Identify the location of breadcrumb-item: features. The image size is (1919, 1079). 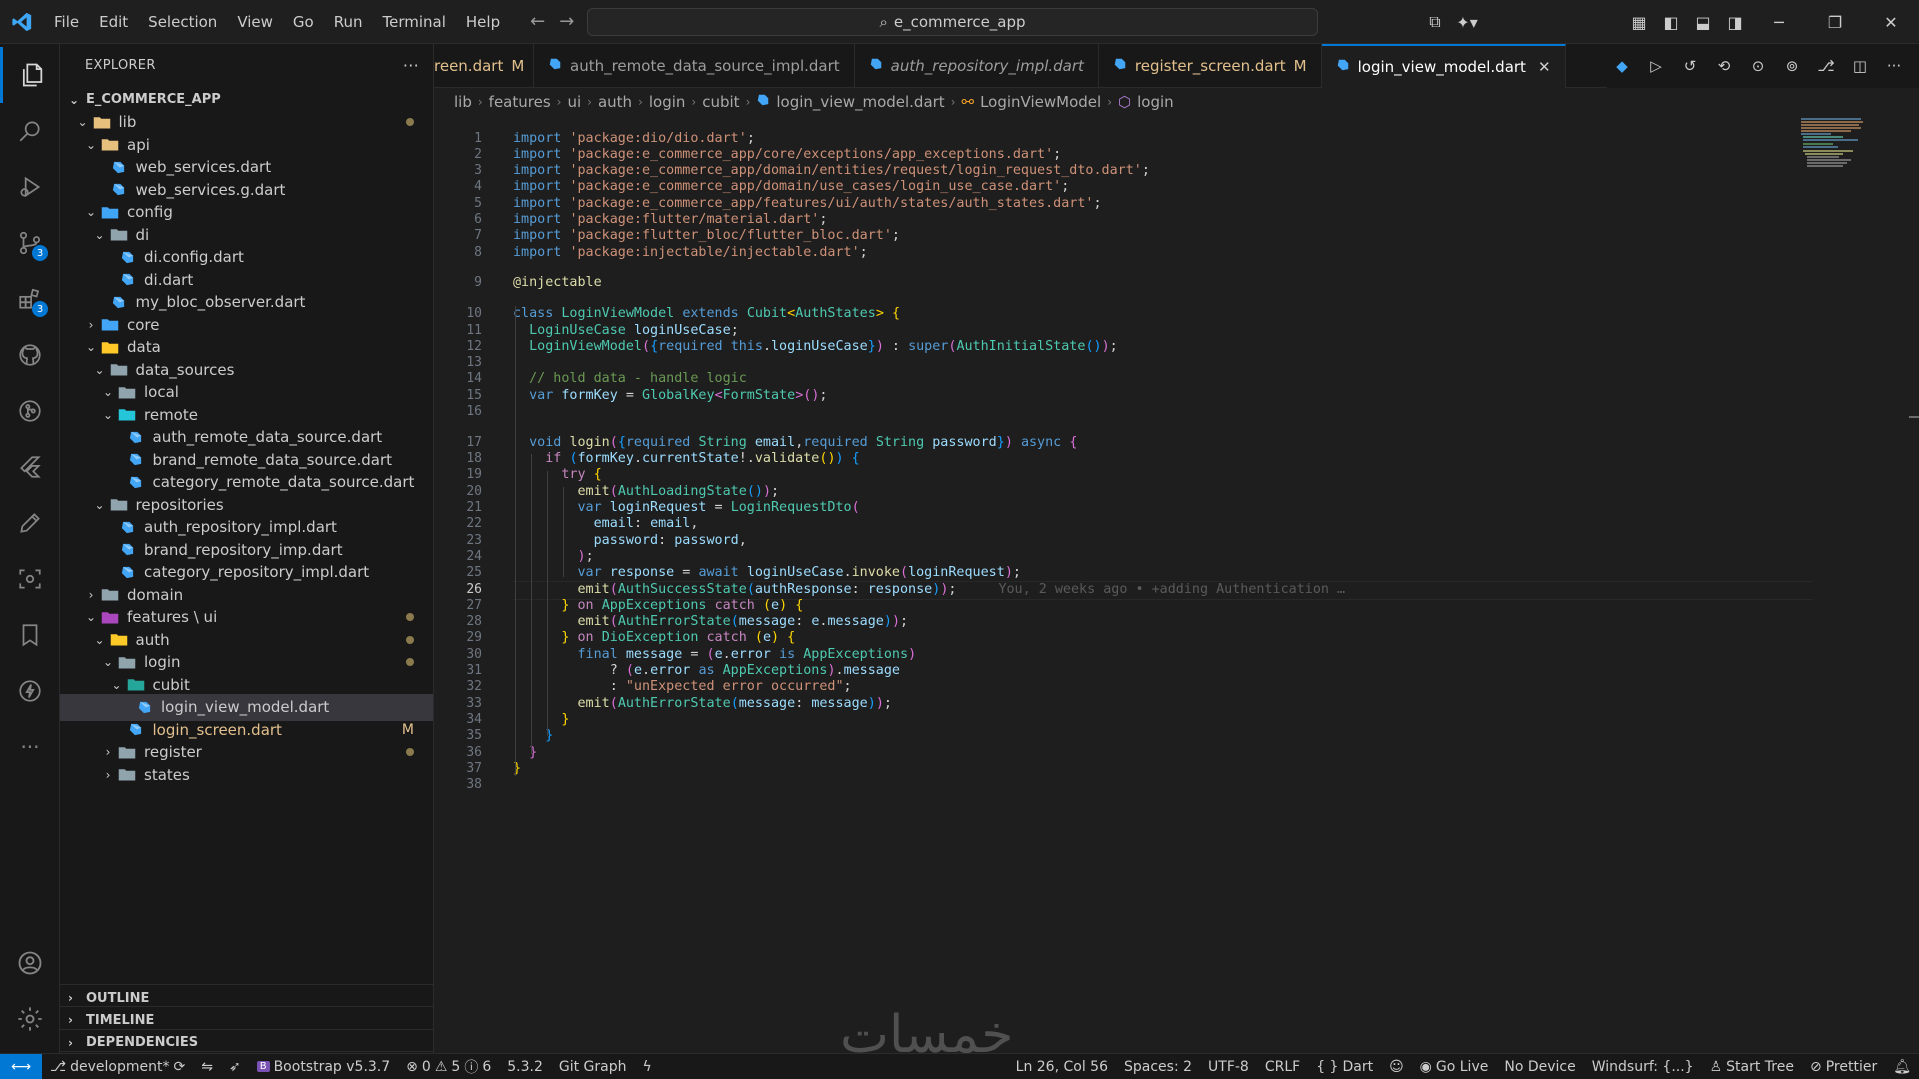
(520, 102).